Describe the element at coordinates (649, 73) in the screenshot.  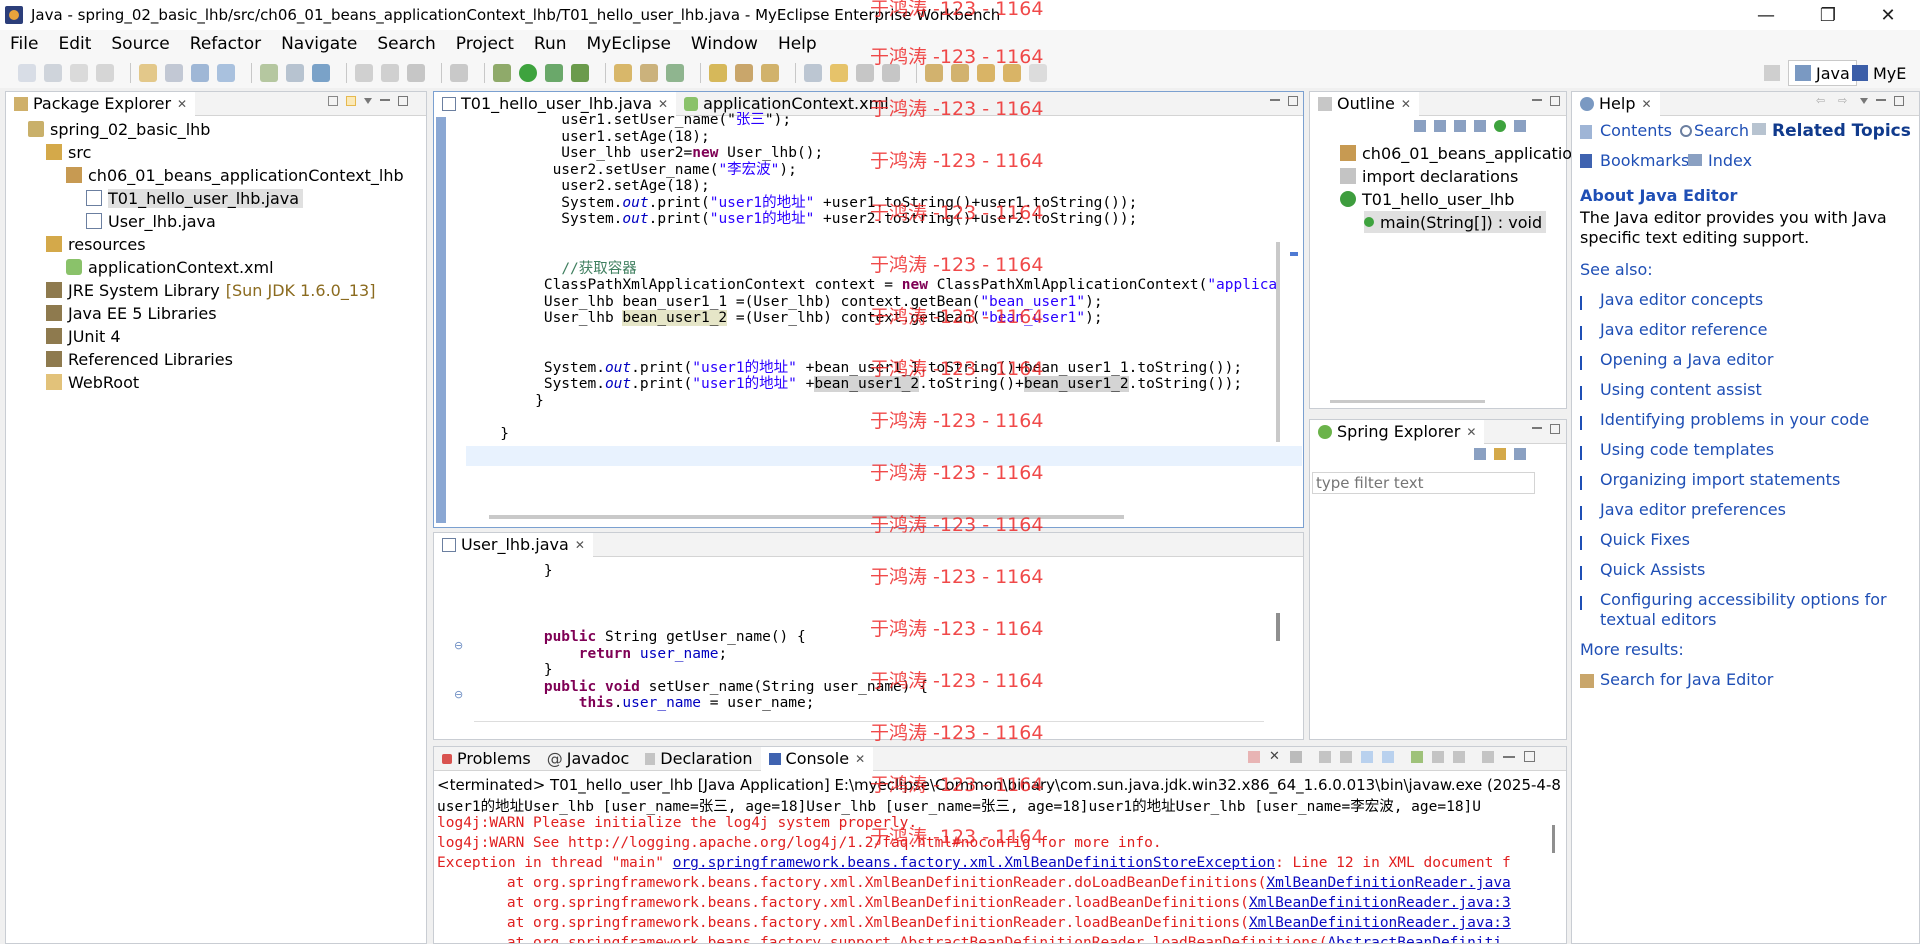
I see `new-package-icon` at that location.